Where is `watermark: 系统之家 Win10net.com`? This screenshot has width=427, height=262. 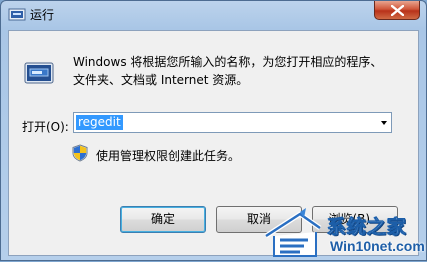 watermark: 系统之家 Win10net.com is located at coordinates (343, 234).